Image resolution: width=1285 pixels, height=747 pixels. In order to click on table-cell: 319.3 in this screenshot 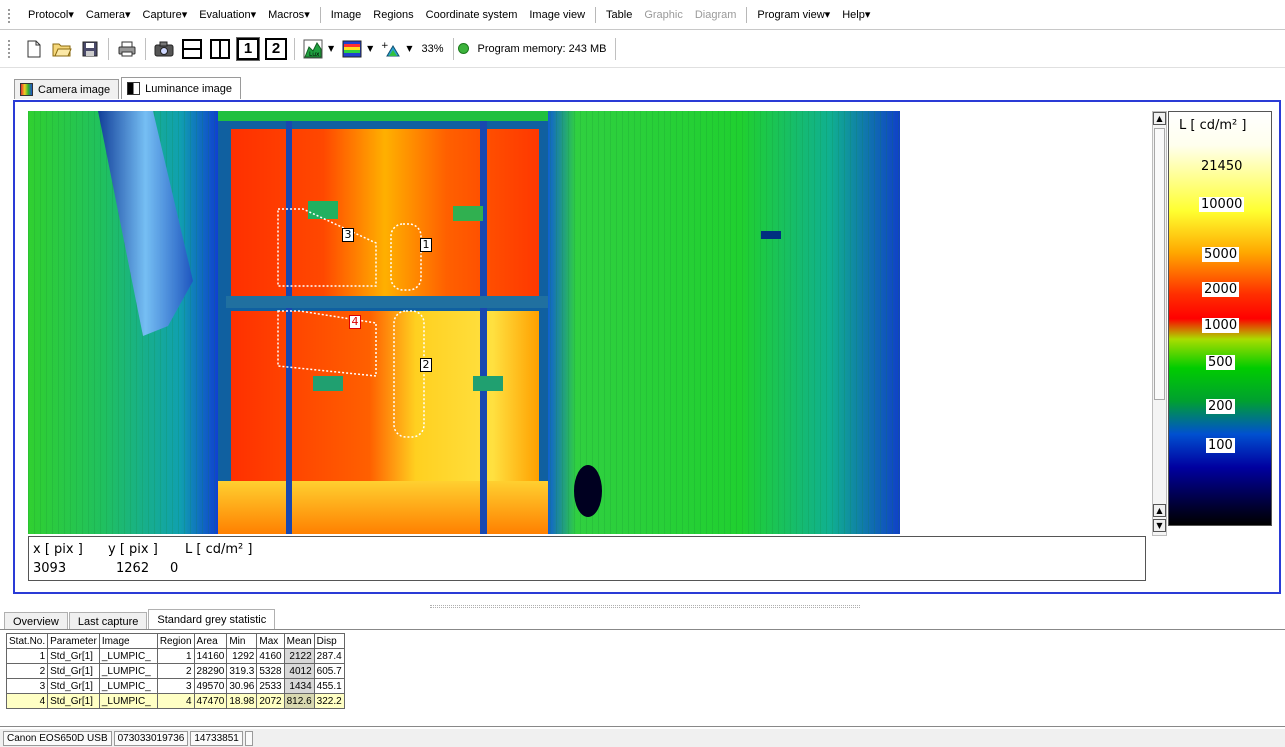, I will do `click(242, 671)`.